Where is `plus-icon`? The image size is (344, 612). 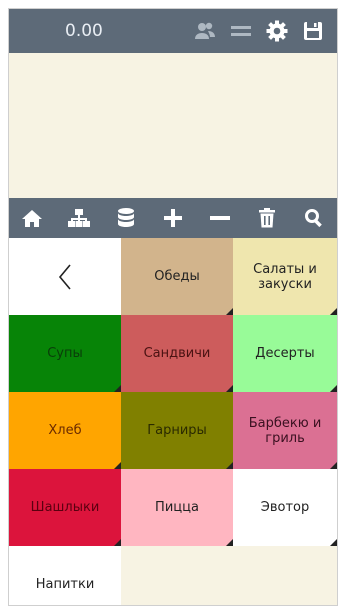
plus-icon is located at coordinates (173, 218).